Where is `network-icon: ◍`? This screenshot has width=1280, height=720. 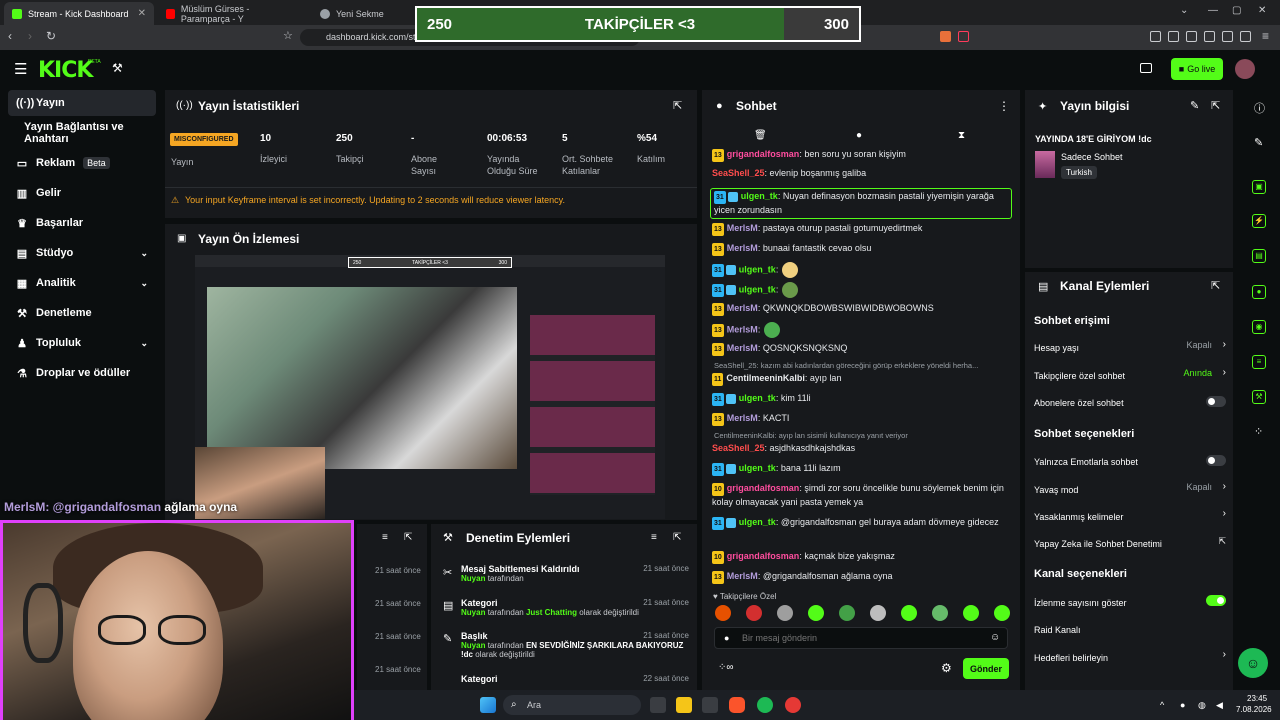 network-icon: ◍ is located at coordinates (1202, 705).